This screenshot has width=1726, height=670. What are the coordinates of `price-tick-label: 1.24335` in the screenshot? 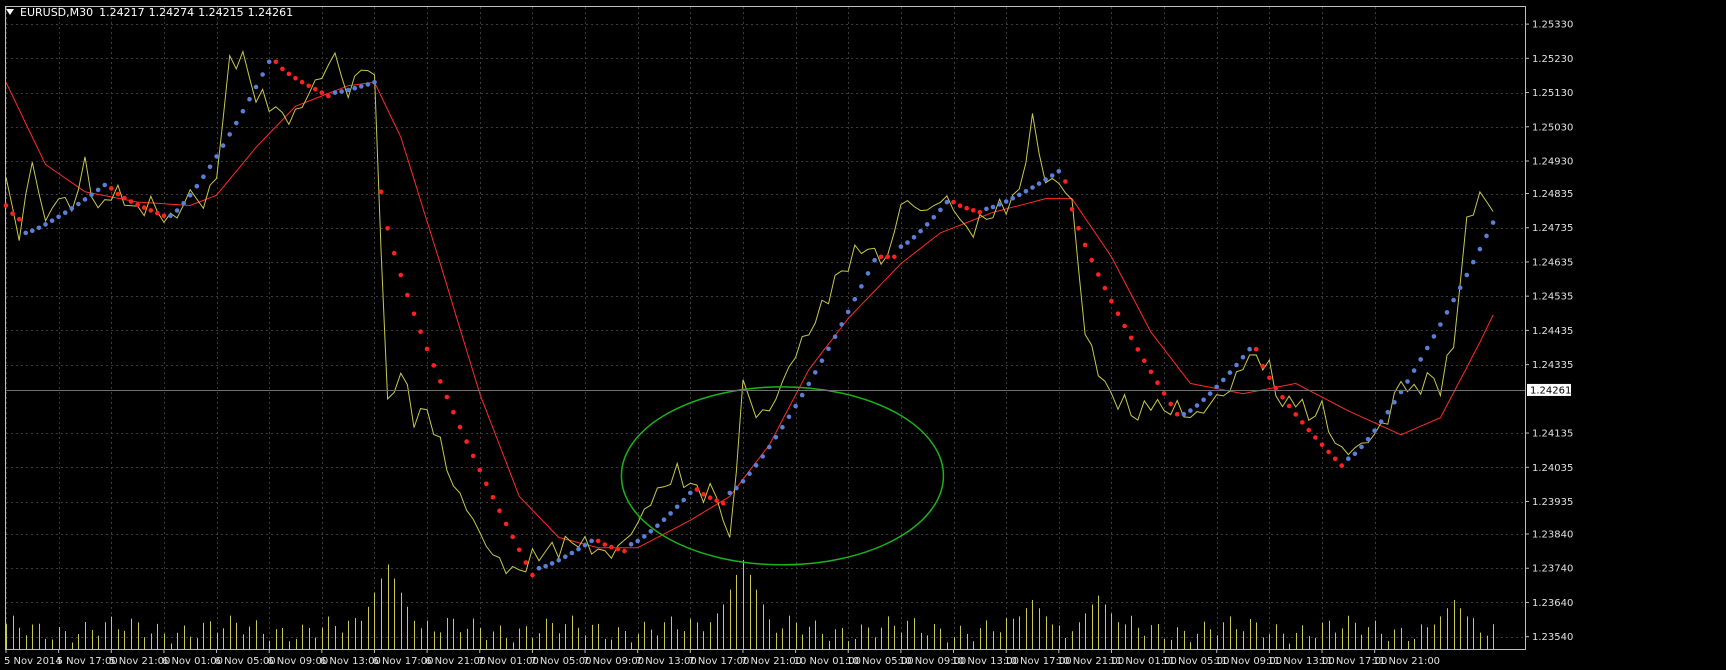 It's located at (1552, 365).